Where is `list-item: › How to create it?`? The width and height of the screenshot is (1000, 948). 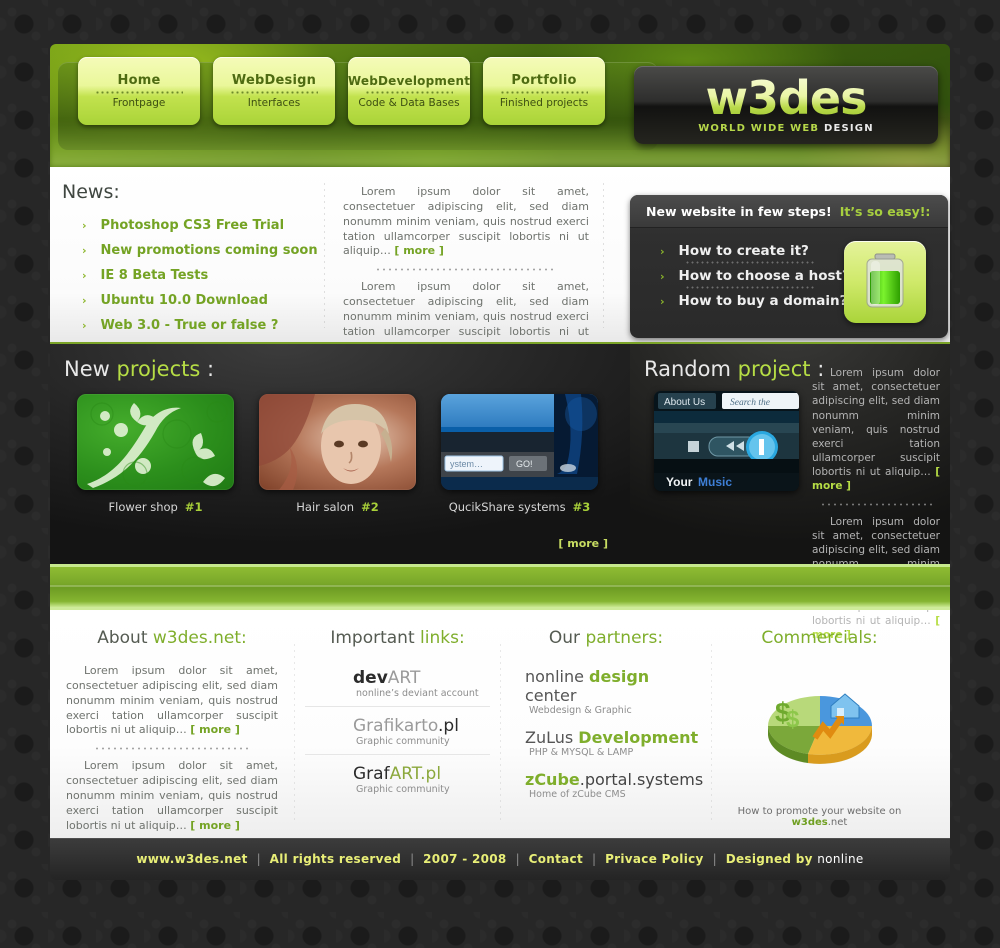 list-item: › How to create it? is located at coordinates (745, 254).